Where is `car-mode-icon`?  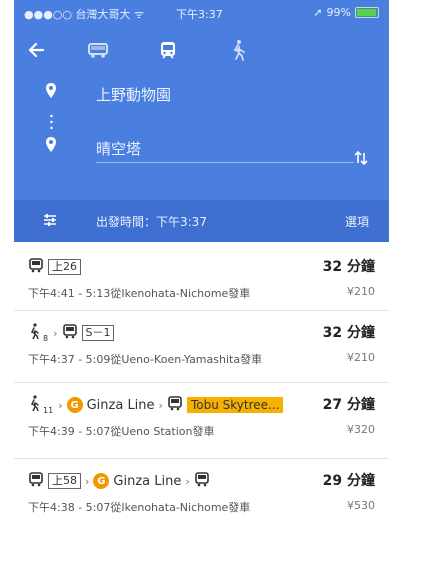 car-mode-icon is located at coordinates (98, 50).